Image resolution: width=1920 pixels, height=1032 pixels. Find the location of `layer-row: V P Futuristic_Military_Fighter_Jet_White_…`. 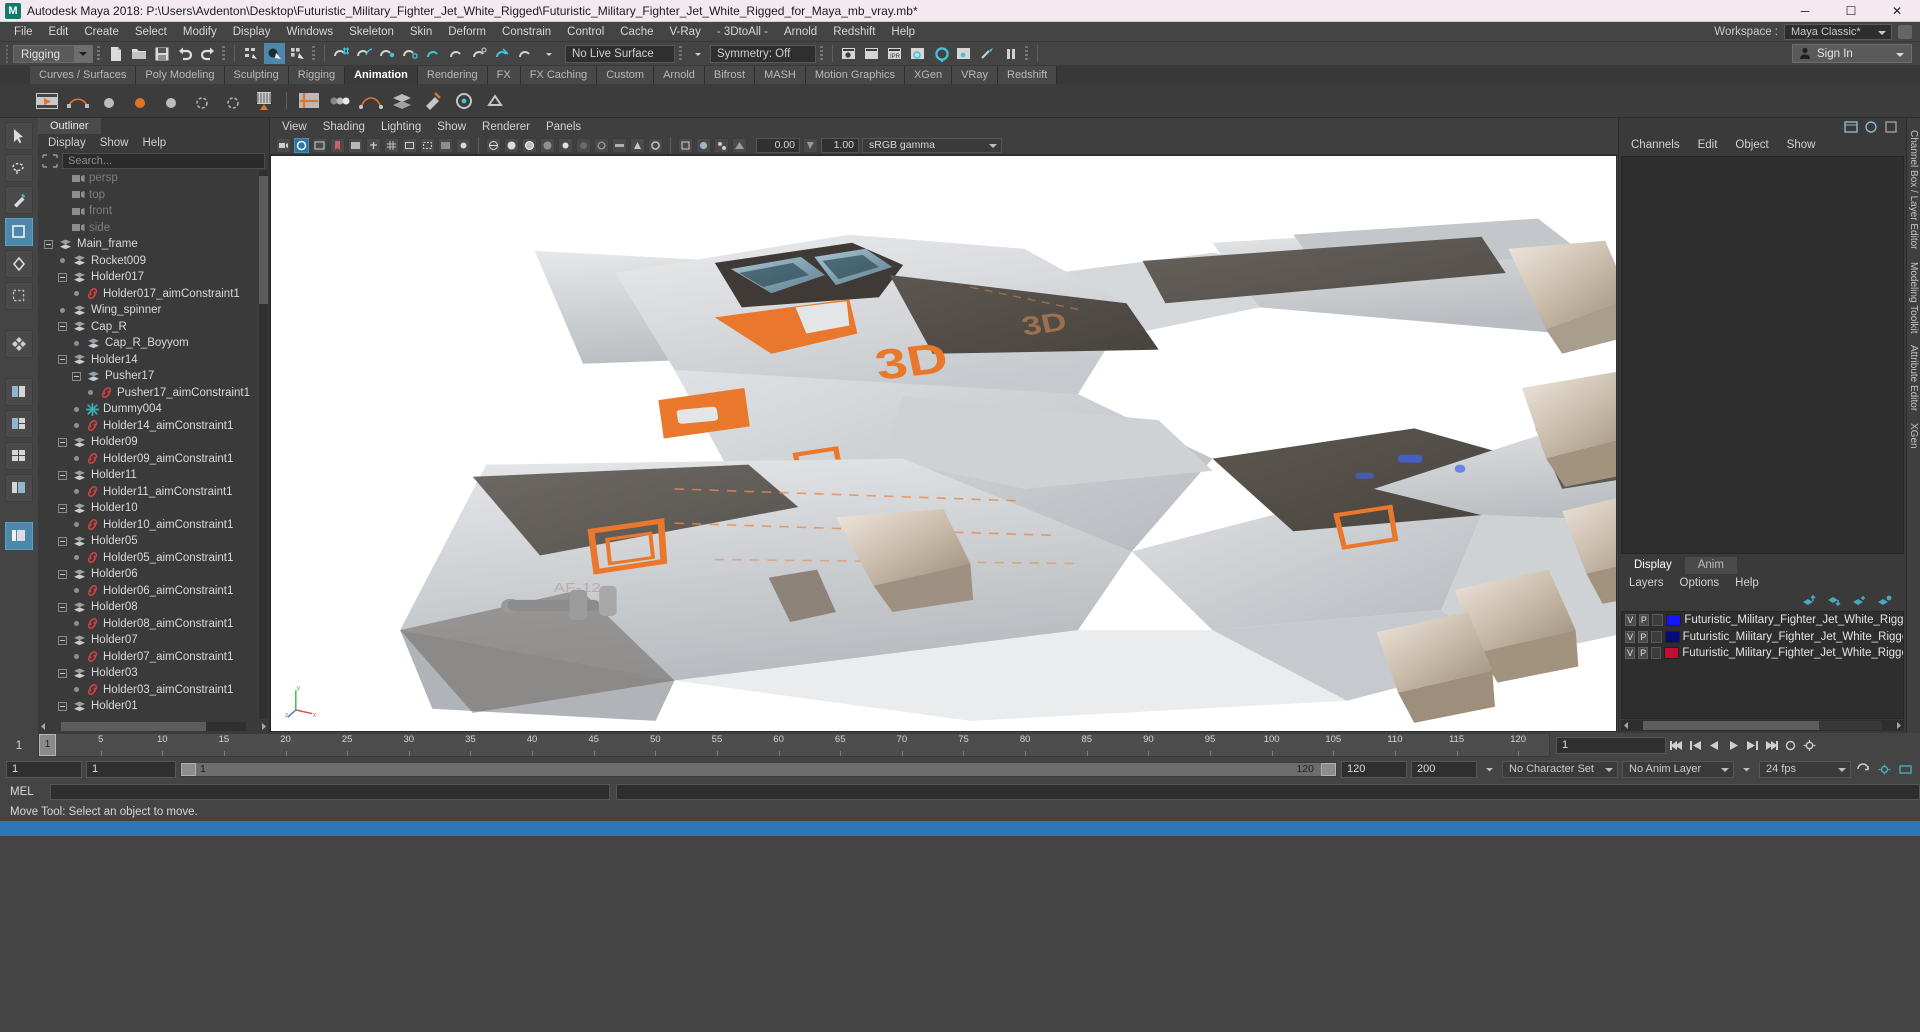

layer-row: V P Futuristic_Military_Fighter_Jet_White_… is located at coordinates (1762, 653).